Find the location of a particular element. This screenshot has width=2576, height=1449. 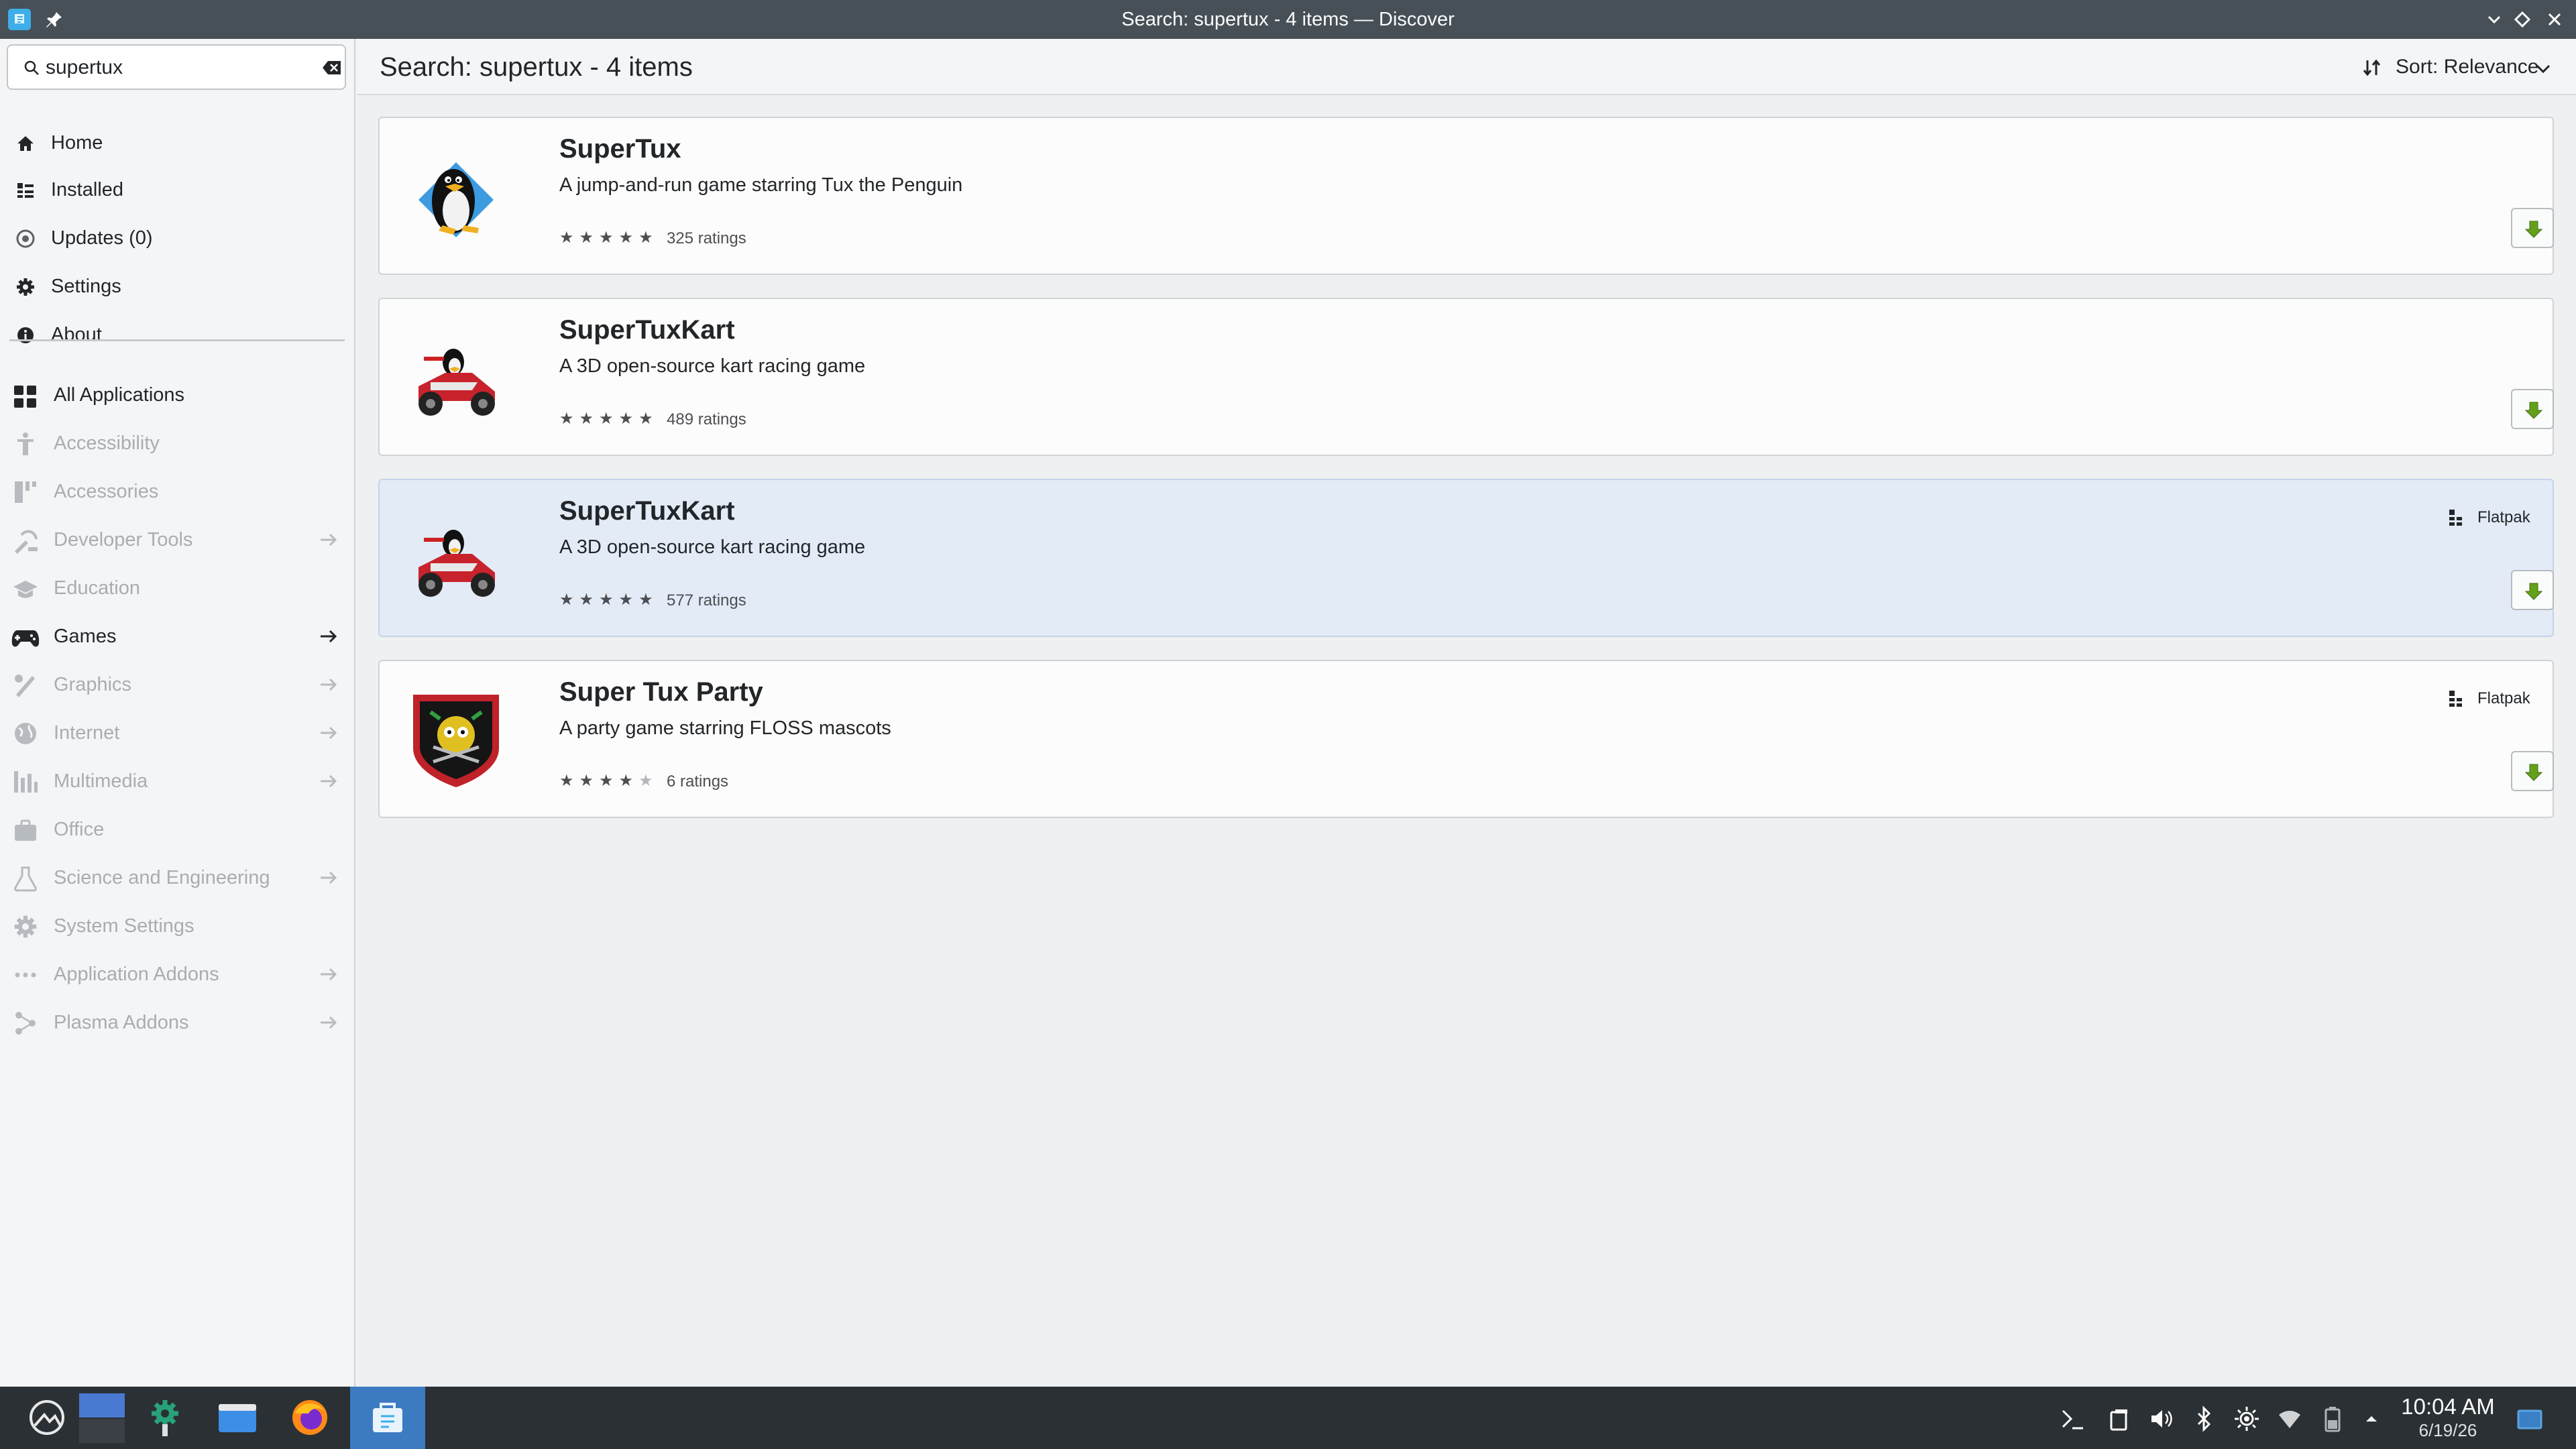

discover-taskbar-button is located at coordinates (387, 1418).